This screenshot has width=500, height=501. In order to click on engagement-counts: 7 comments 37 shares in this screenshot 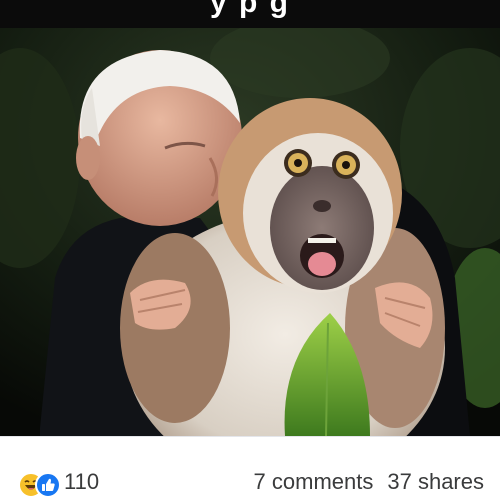, I will do `click(369, 482)`.